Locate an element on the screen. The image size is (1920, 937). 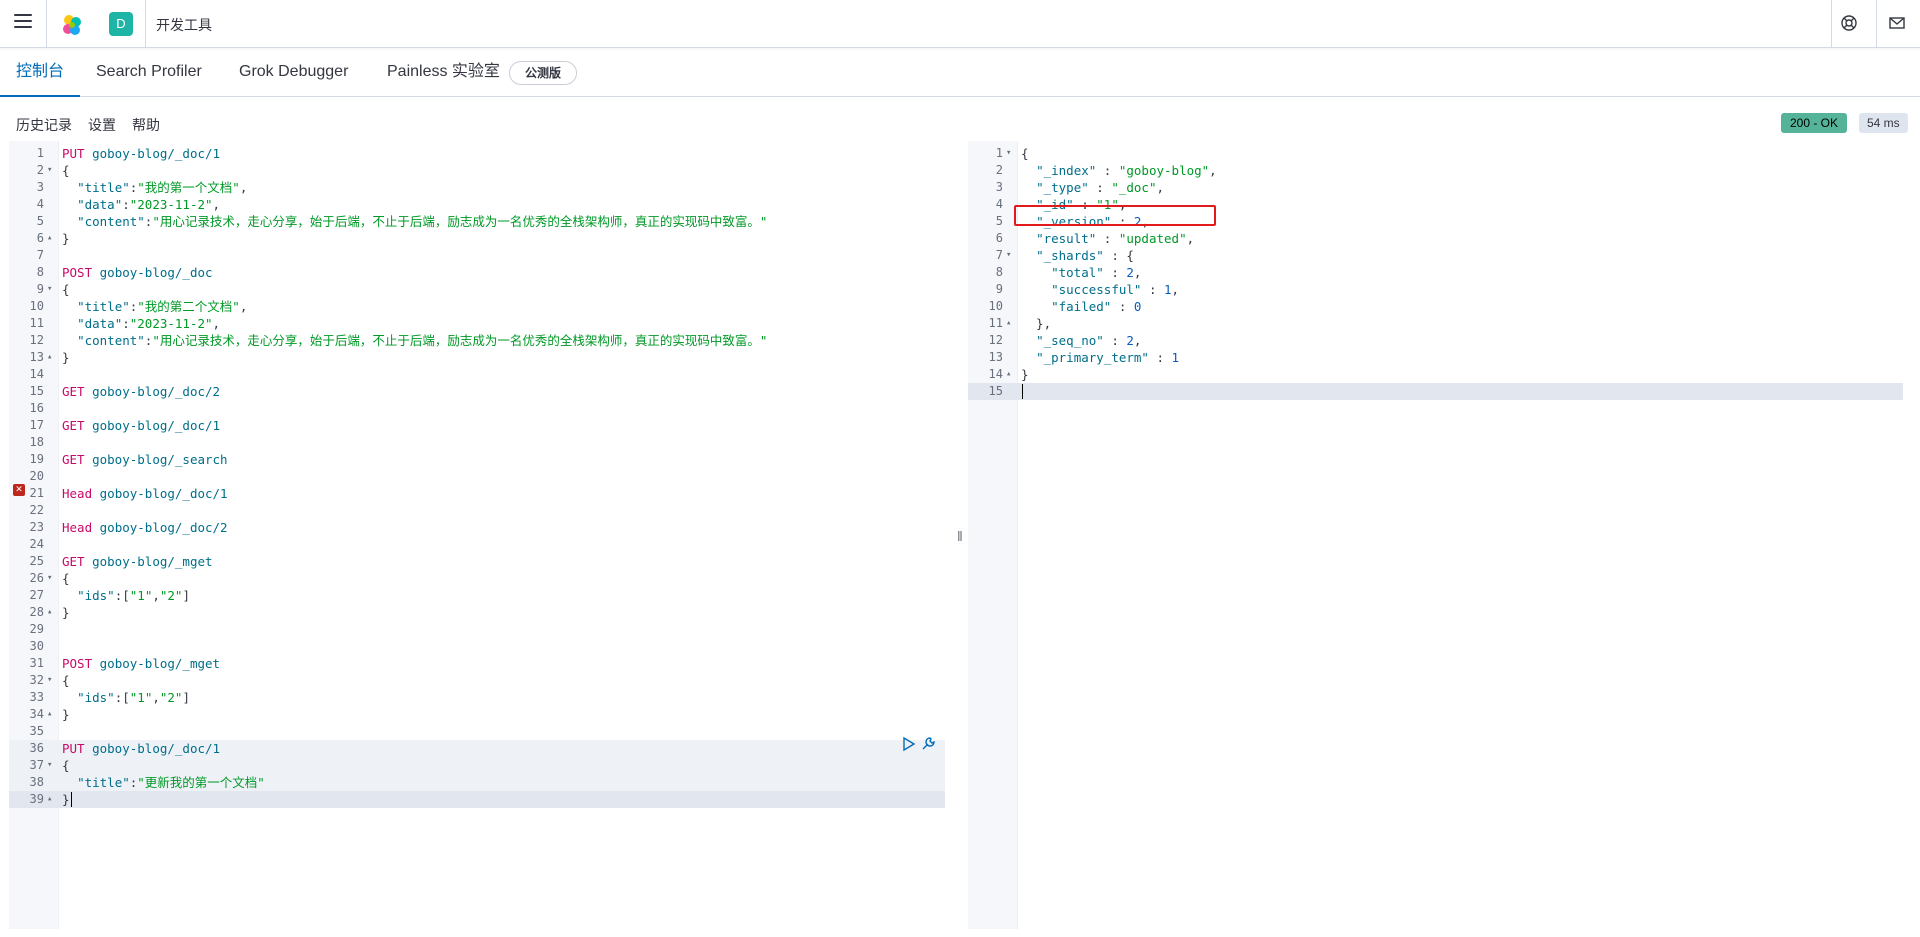
code-token: "_doc" is located at coordinates (1134, 187).